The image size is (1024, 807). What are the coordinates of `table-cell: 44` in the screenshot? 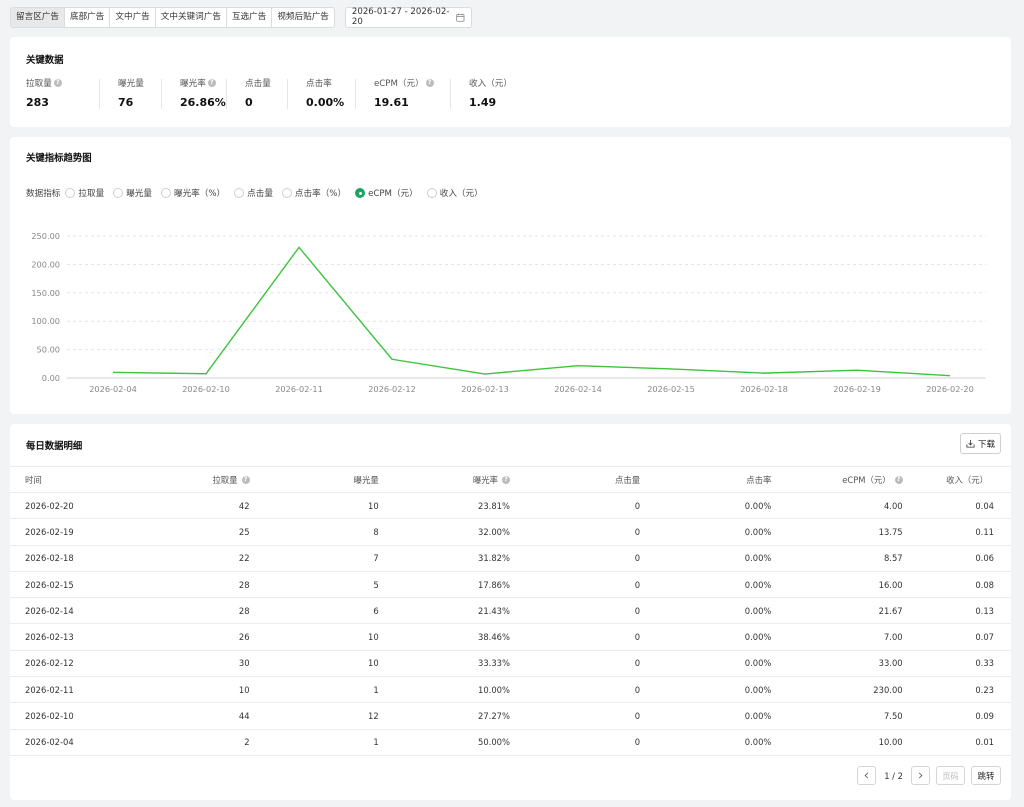 It's located at (244, 716).